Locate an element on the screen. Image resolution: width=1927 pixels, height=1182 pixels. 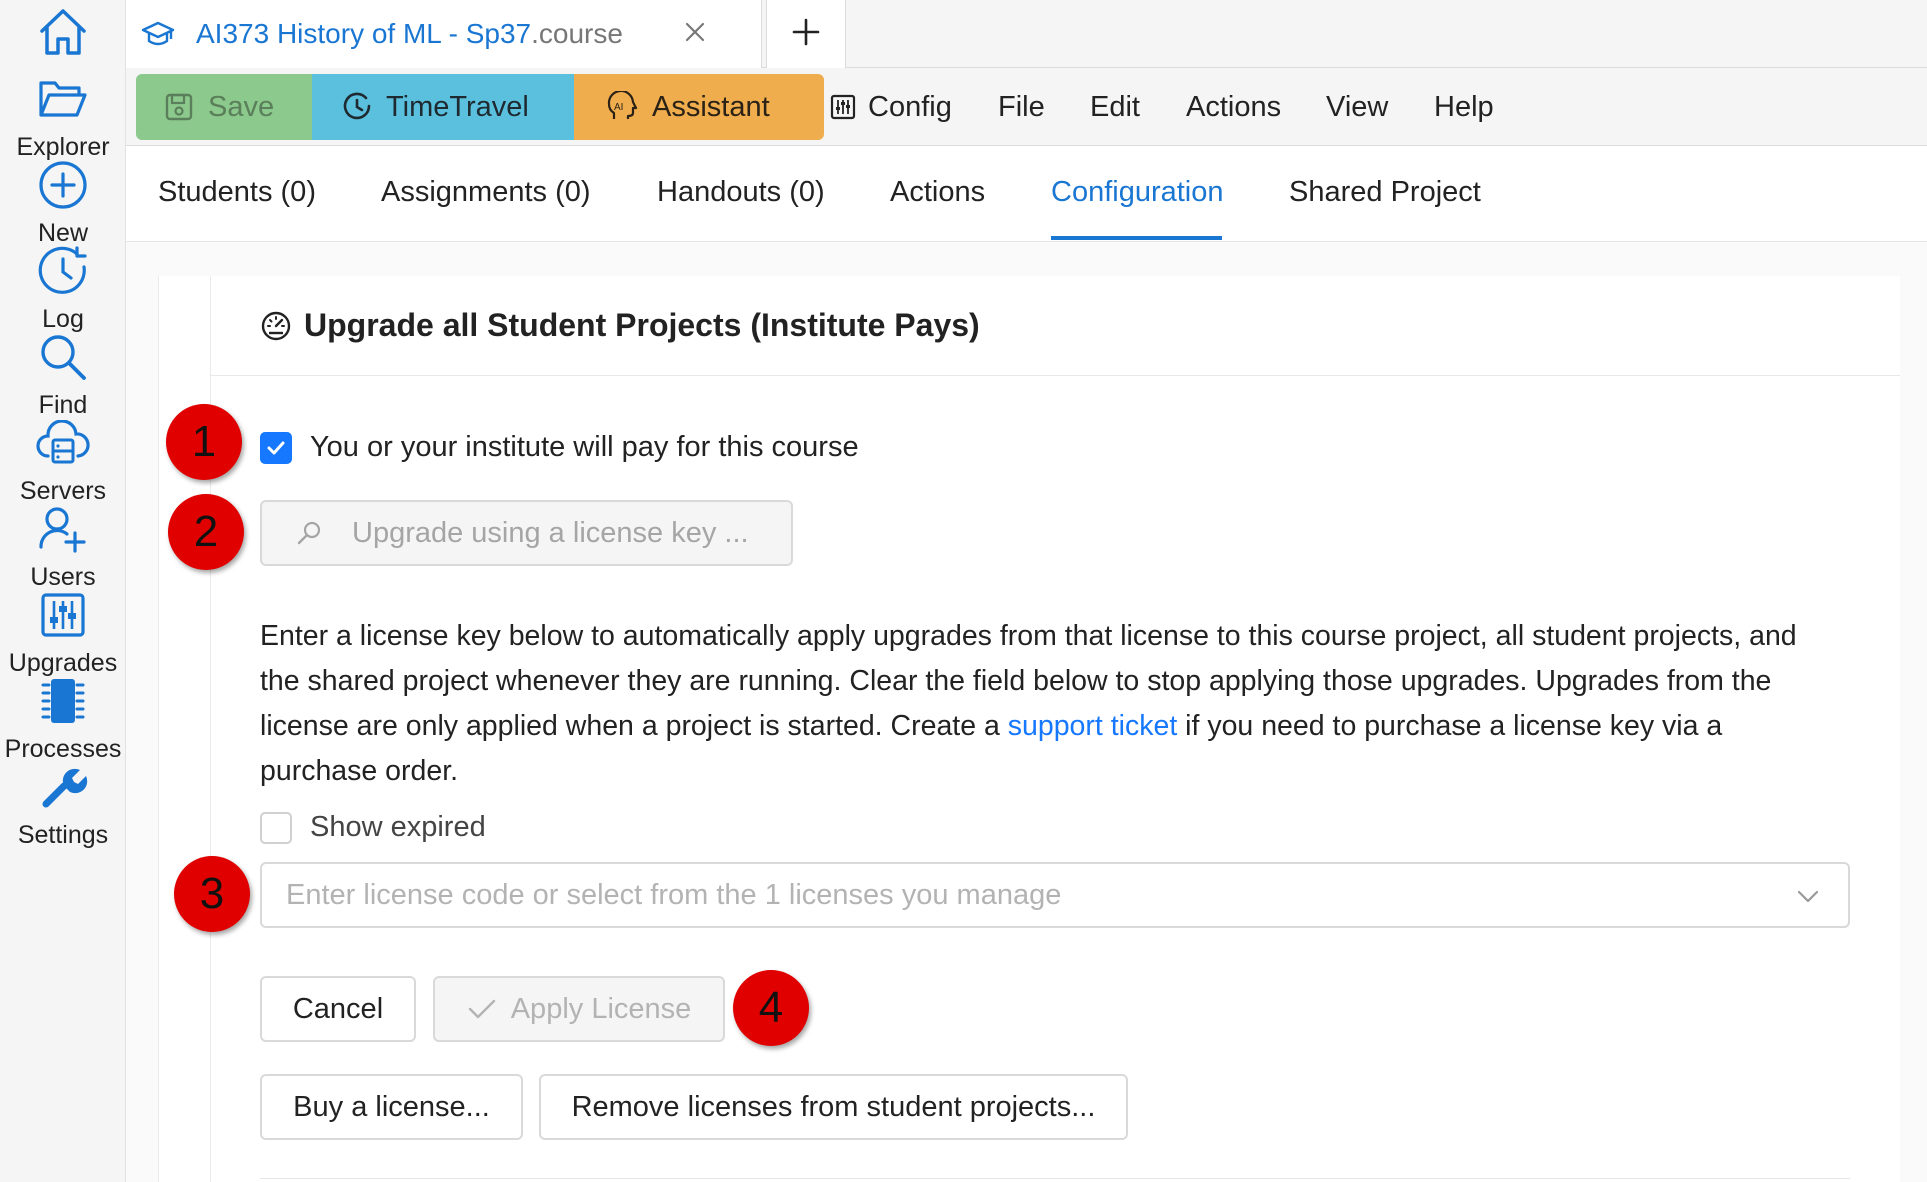
show-expired-row: Show expired is located at coordinates (373, 827).